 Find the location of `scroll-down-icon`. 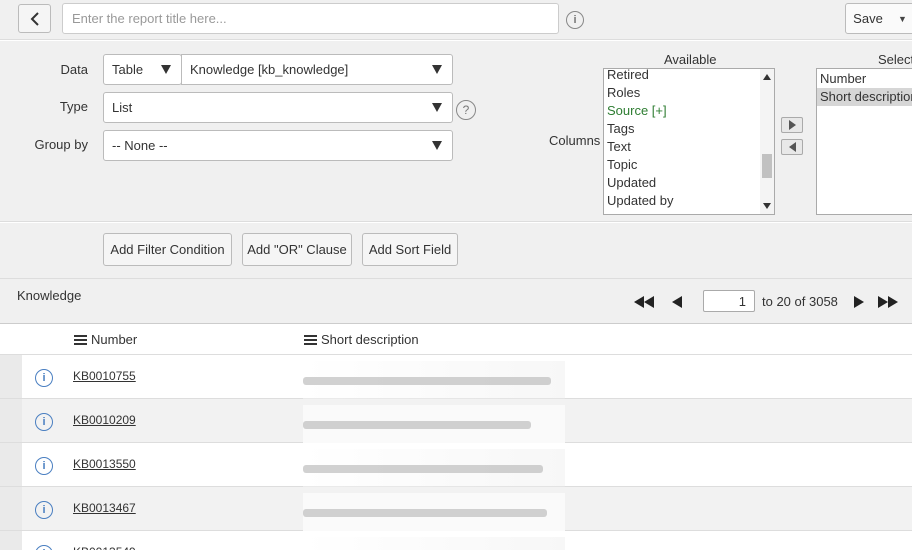

scroll-down-icon is located at coordinates (767, 206).